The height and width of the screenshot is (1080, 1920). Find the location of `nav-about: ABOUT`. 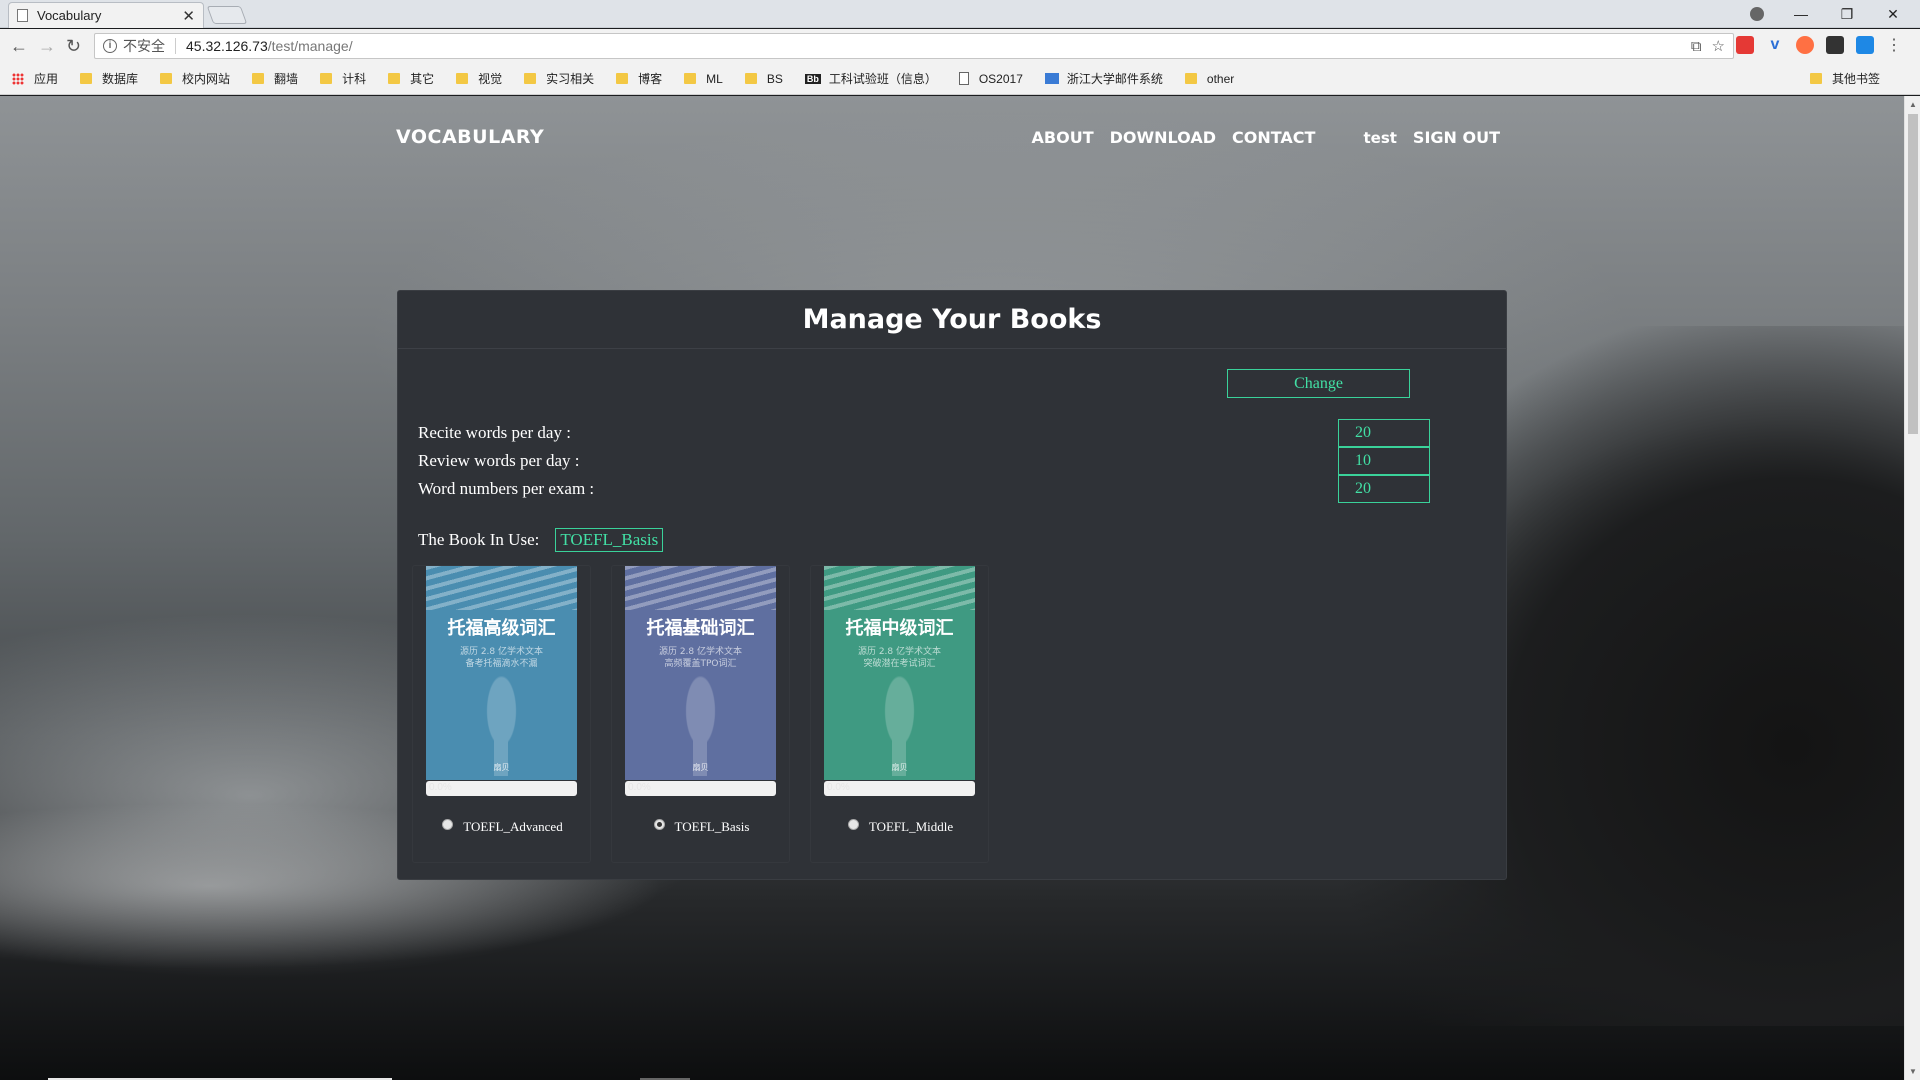

nav-about: ABOUT is located at coordinates (1063, 137).